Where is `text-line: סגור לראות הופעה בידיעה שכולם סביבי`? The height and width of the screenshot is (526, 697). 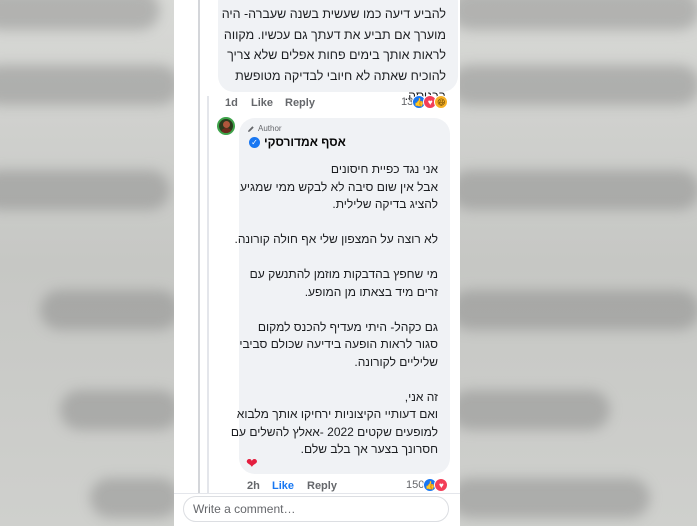
text-line: סגור לראות הופעה בידיעה שכולם סביבי is located at coordinates (338, 344).